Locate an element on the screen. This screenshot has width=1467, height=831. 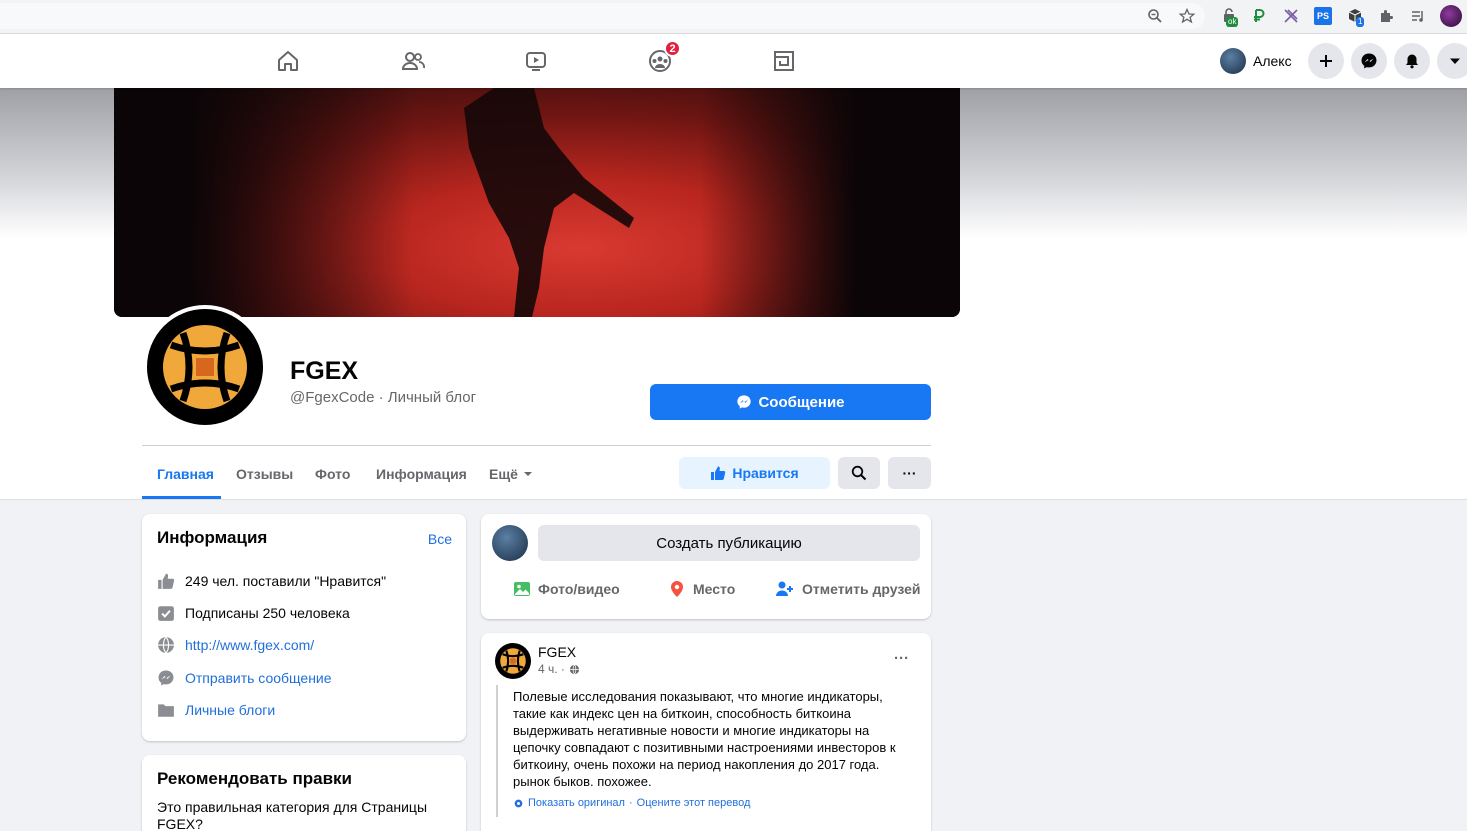
info-see-all-link: Все is located at coordinates (440, 539).